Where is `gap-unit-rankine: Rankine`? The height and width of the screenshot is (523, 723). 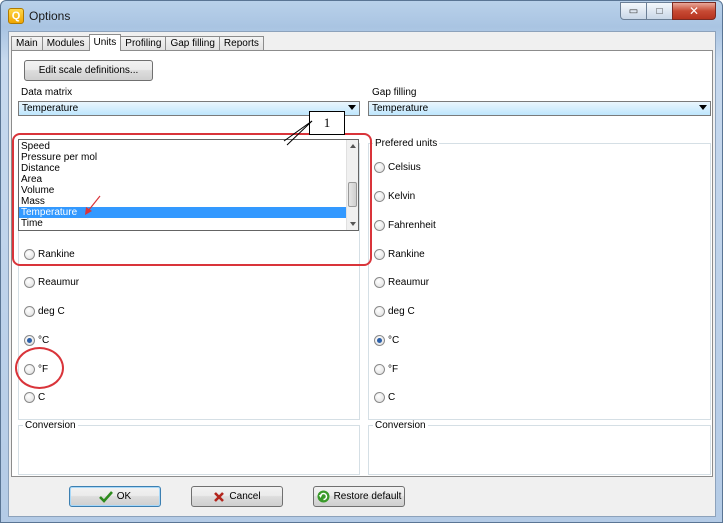 gap-unit-rankine: Rankine is located at coordinates (399, 254).